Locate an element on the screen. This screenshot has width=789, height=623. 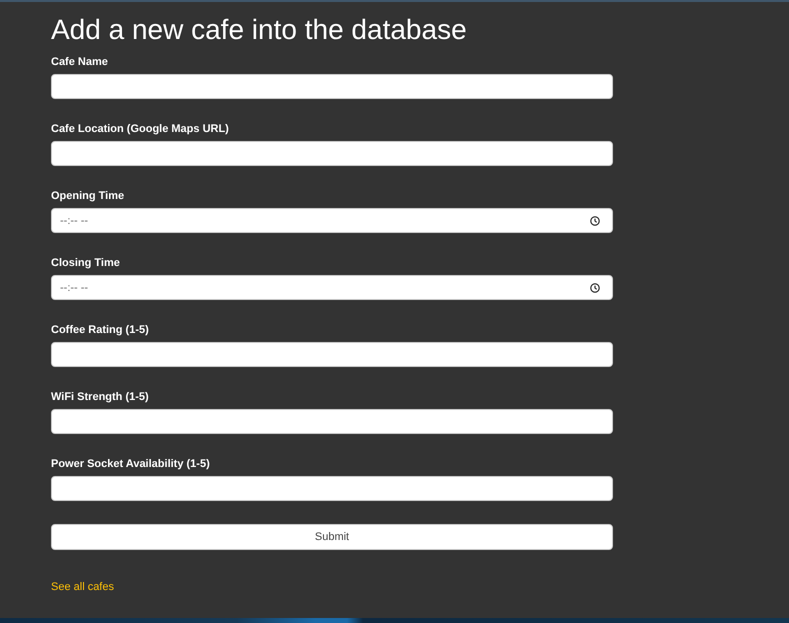
field-label: WiFi Strength (1-5) is located at coordinates (100, 397).